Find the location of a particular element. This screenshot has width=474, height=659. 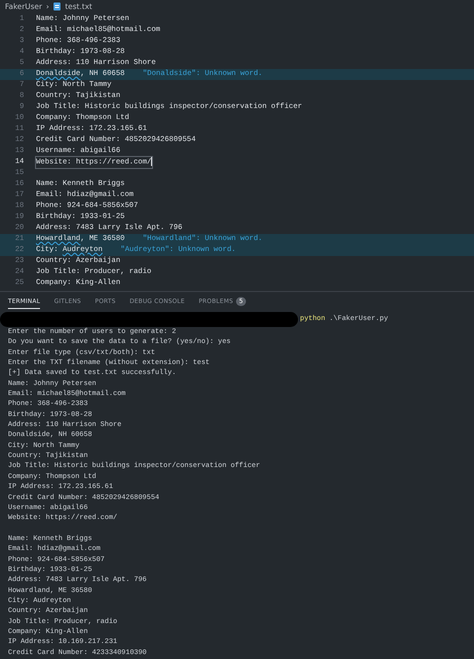

text-file-icon is located at coordinates (57, 6).